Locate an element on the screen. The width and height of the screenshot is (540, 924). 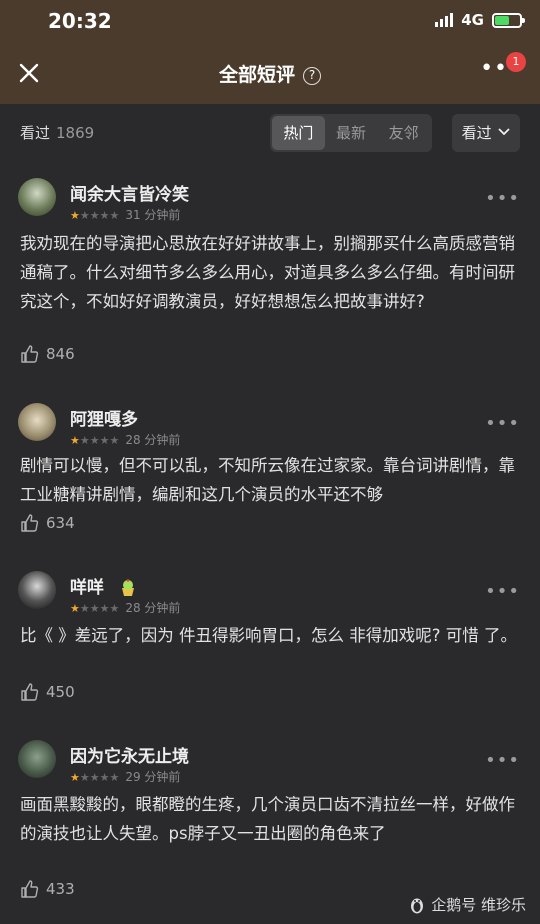
tab-friends: 友邻 is located at coordinates (403, 133).